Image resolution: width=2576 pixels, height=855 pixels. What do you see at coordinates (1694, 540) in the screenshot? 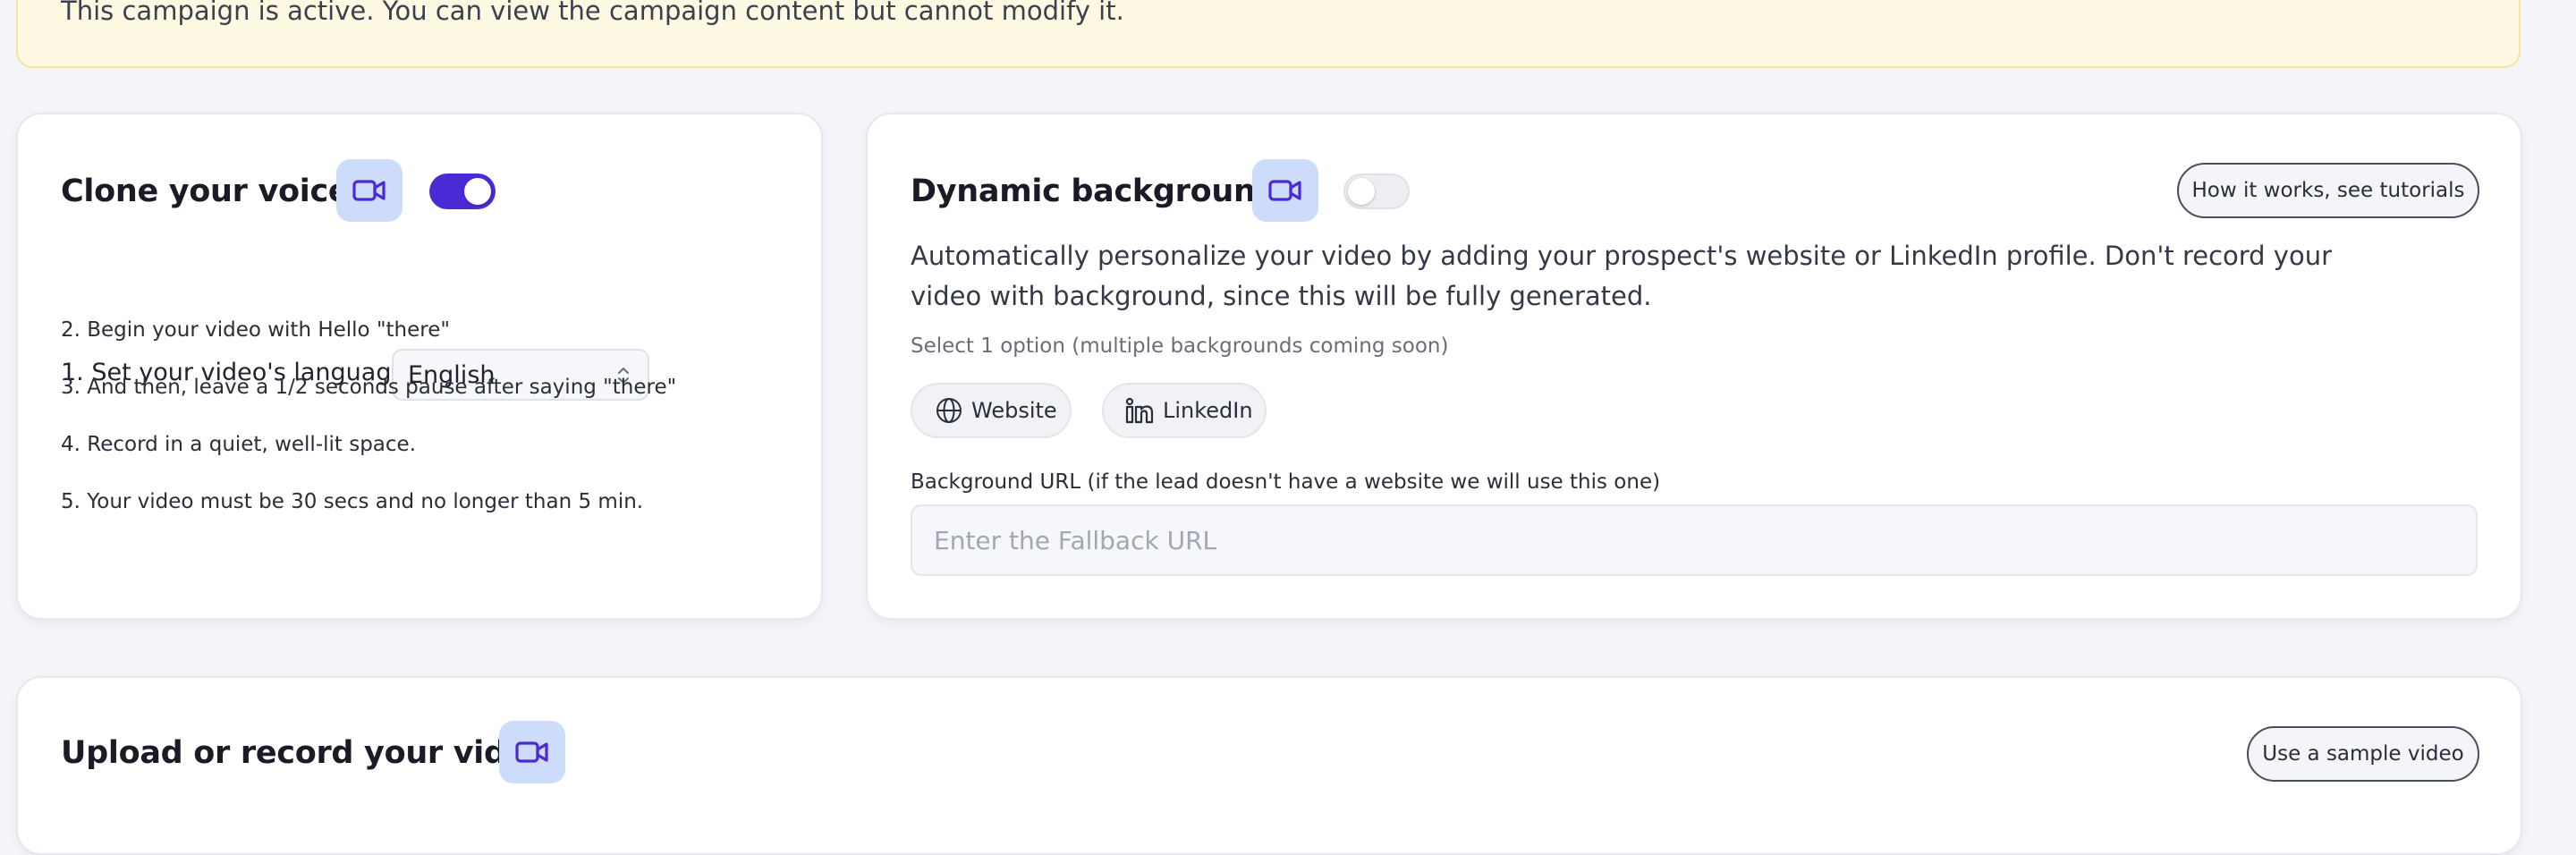
I see `background-url-input` at bounding box center [1694, 540].